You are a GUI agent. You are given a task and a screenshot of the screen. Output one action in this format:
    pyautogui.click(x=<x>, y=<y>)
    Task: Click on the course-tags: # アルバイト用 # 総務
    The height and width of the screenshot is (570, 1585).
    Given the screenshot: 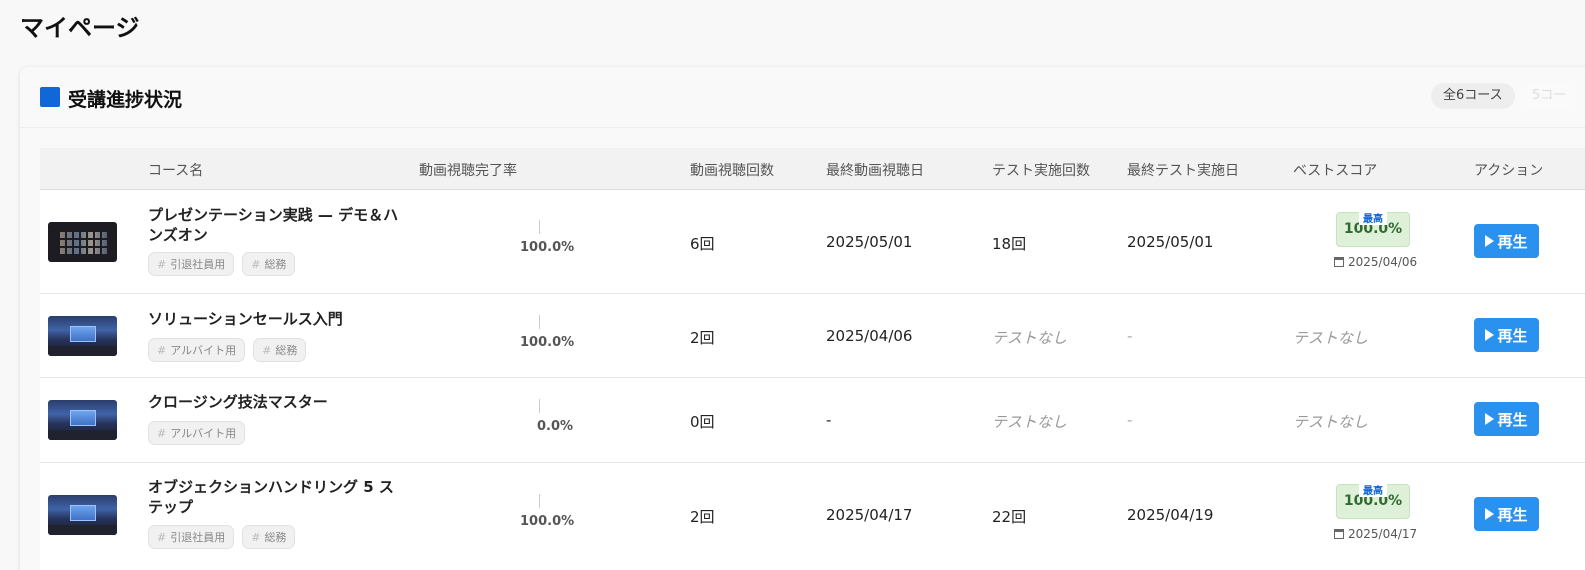 What is the action you would take?
    pyautogui.click(x=227, y=350)
    